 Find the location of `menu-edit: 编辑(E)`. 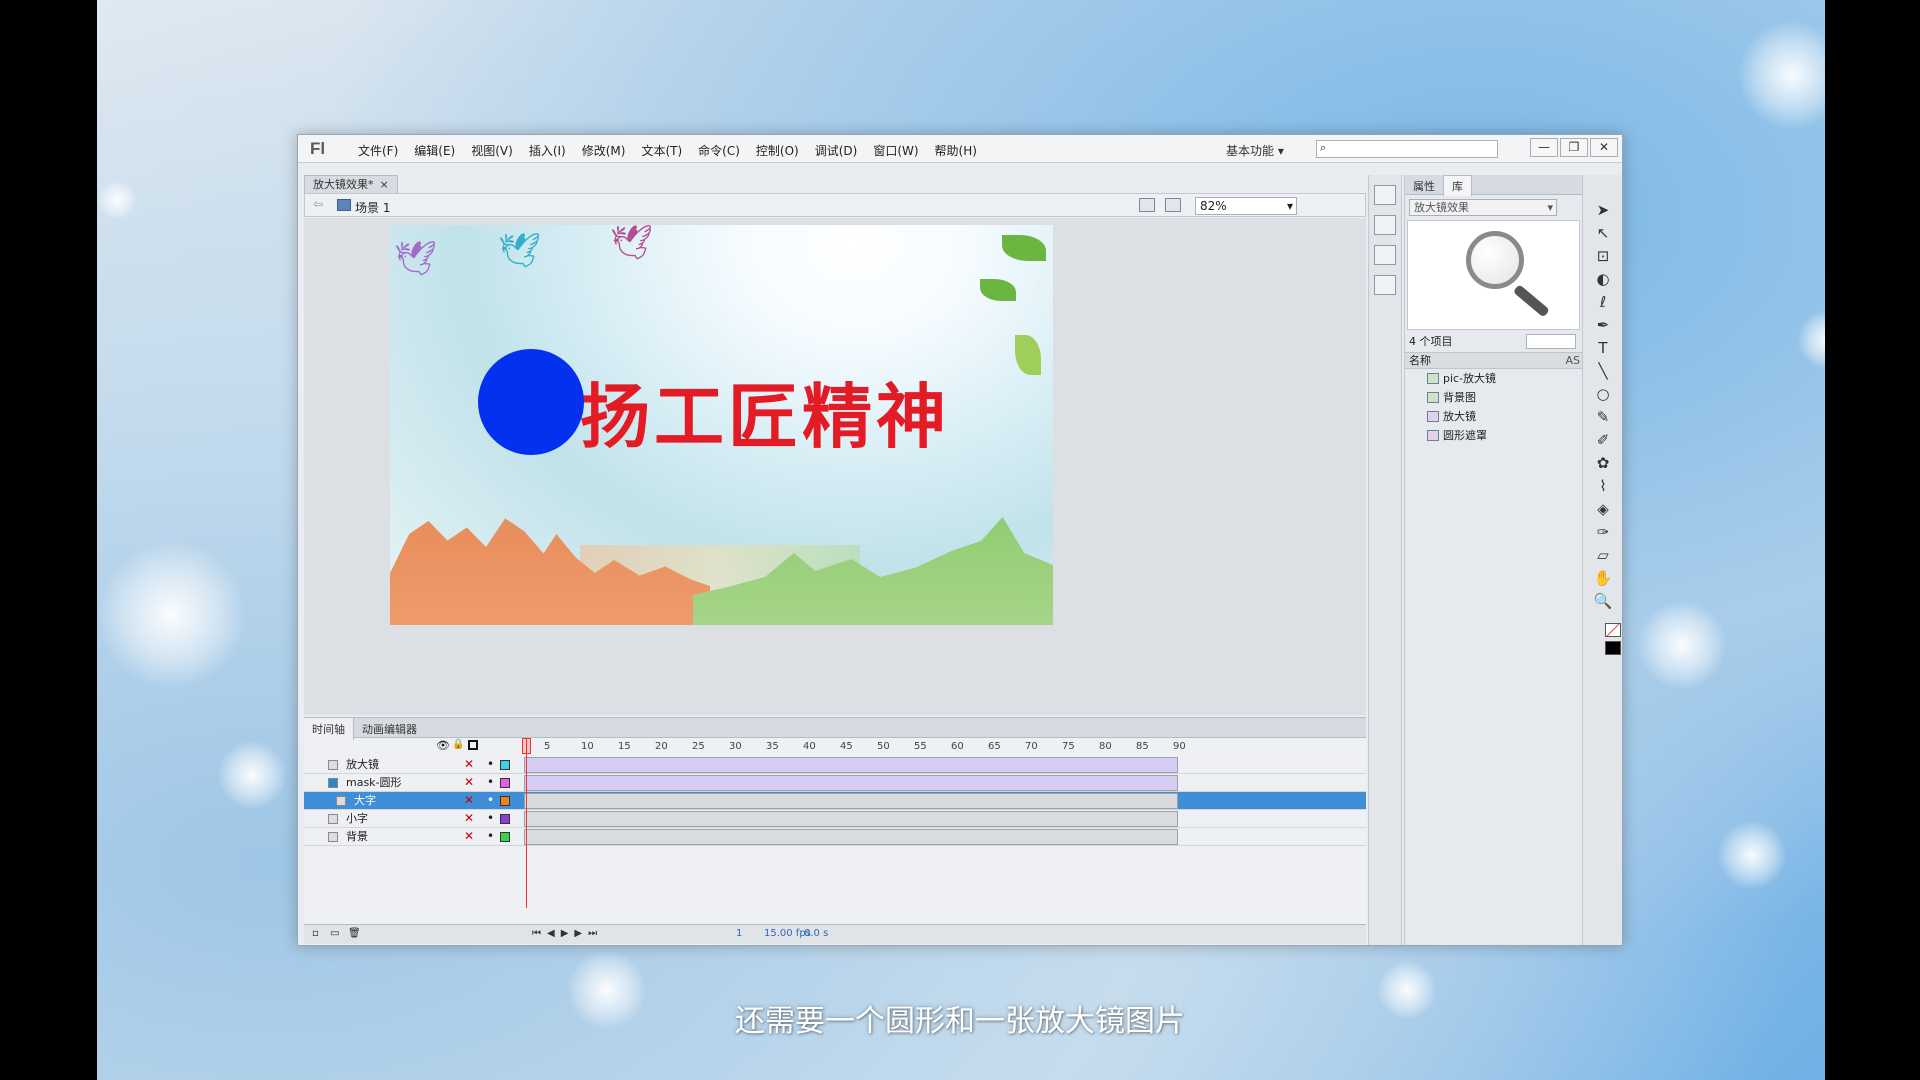

menu-edit: 编辑(E) is located at coordinates (434, 150).